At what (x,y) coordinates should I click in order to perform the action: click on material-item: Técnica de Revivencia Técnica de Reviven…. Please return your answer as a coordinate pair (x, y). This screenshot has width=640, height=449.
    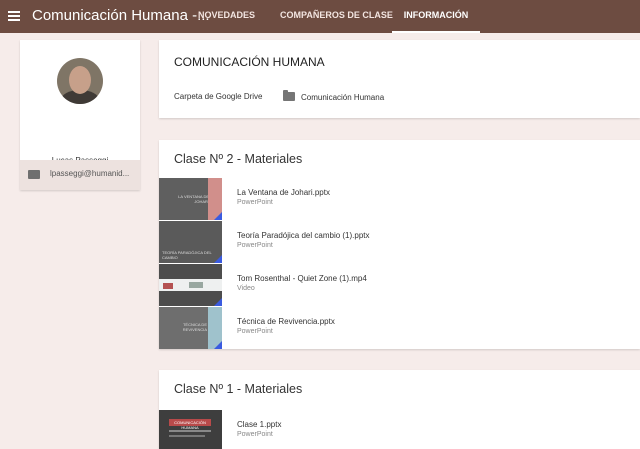
    Looking at the image, I should click on (399, 328).